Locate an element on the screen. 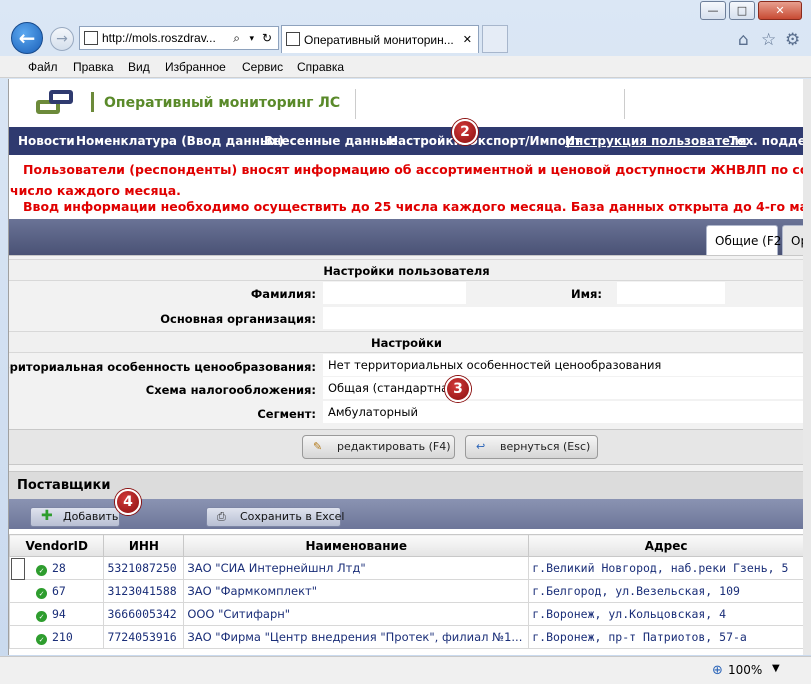 This screenshot has width=811, height=684. tab-close-icon: ✕ is located at coordinates (467, 39).